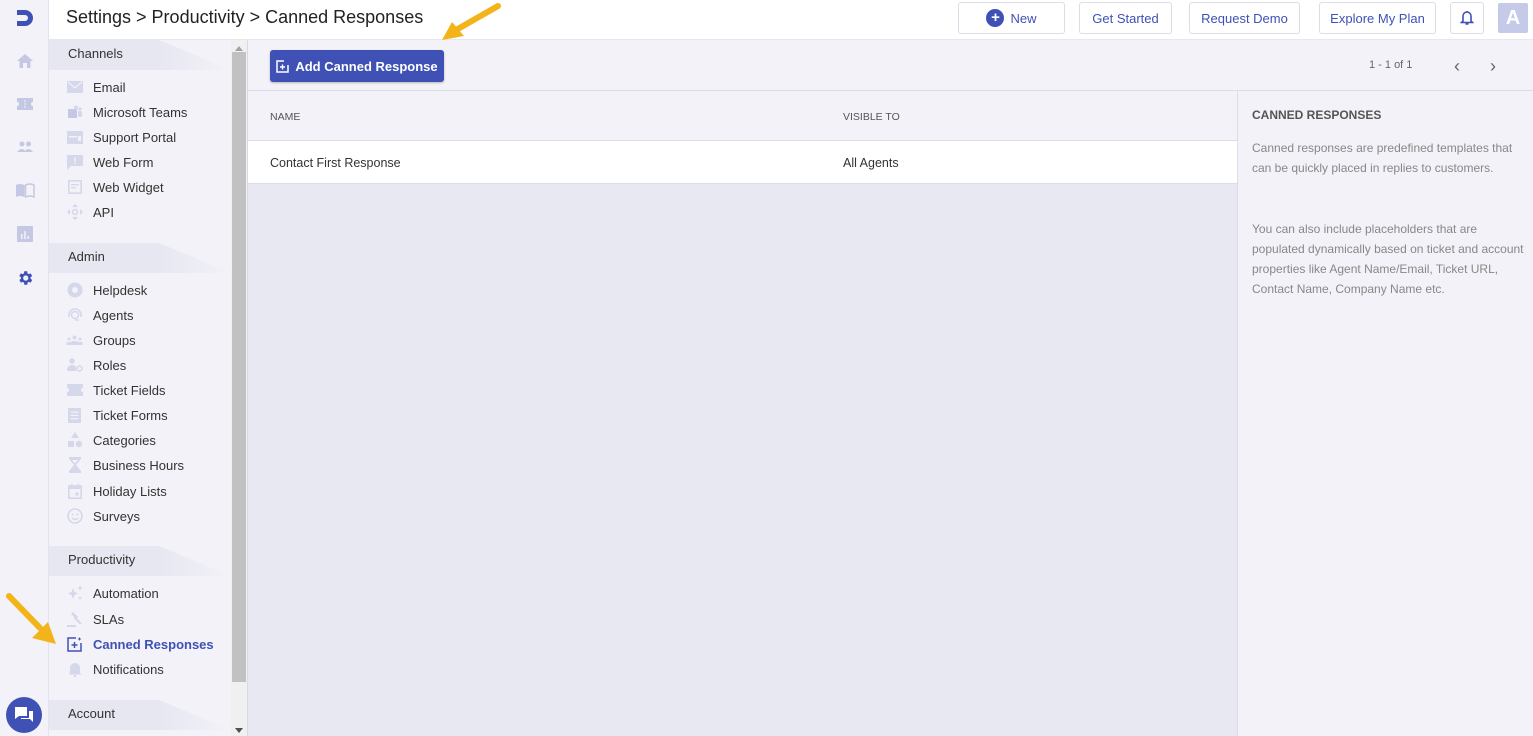 The width and height of the screenshot is (1533, 736). What do you see at coordinates (74, 112) in the screenshot?
I see `teams-icon` at bounding box center [74, 112].